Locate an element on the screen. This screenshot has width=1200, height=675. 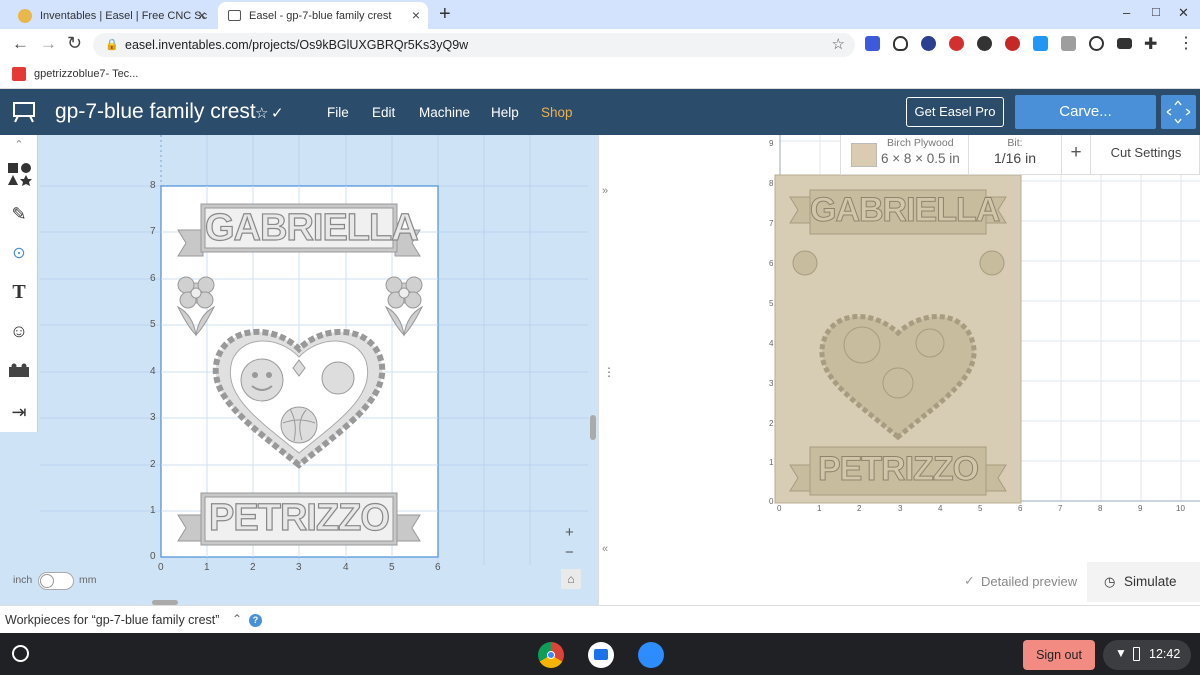
workpieces-title: Workpieces for “gp-7-blue family crest” is located at coordinates (112, 620).